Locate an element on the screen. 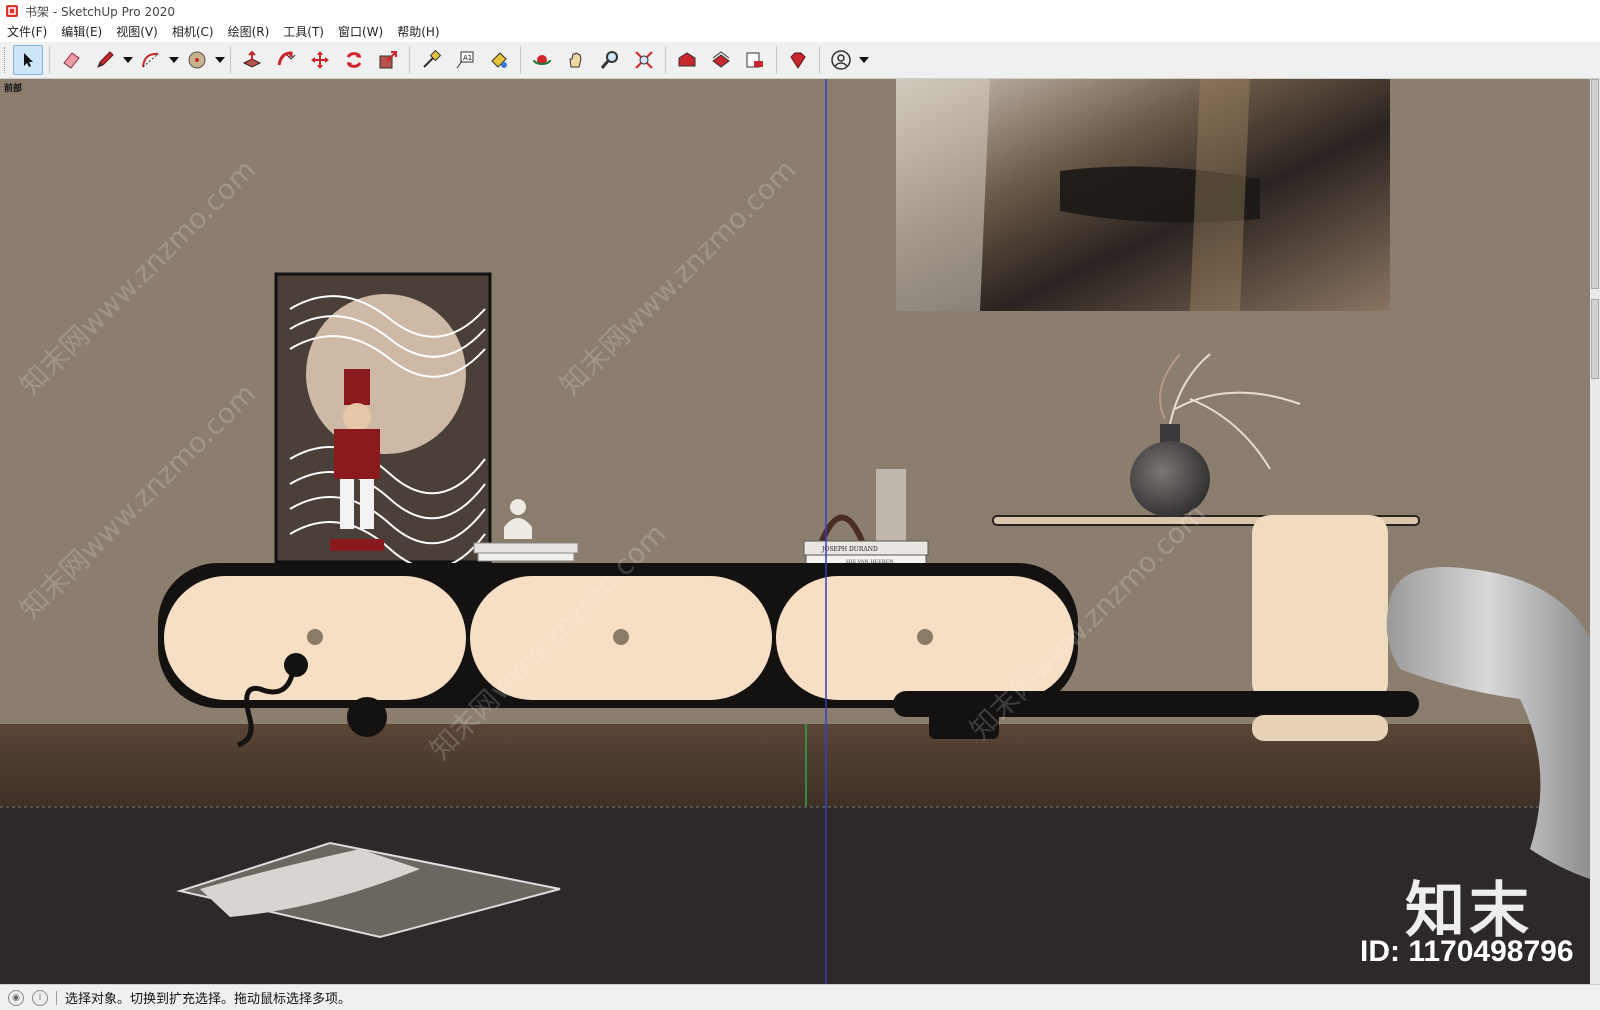  svg-text: A1 is located at coordinates (467, 58).